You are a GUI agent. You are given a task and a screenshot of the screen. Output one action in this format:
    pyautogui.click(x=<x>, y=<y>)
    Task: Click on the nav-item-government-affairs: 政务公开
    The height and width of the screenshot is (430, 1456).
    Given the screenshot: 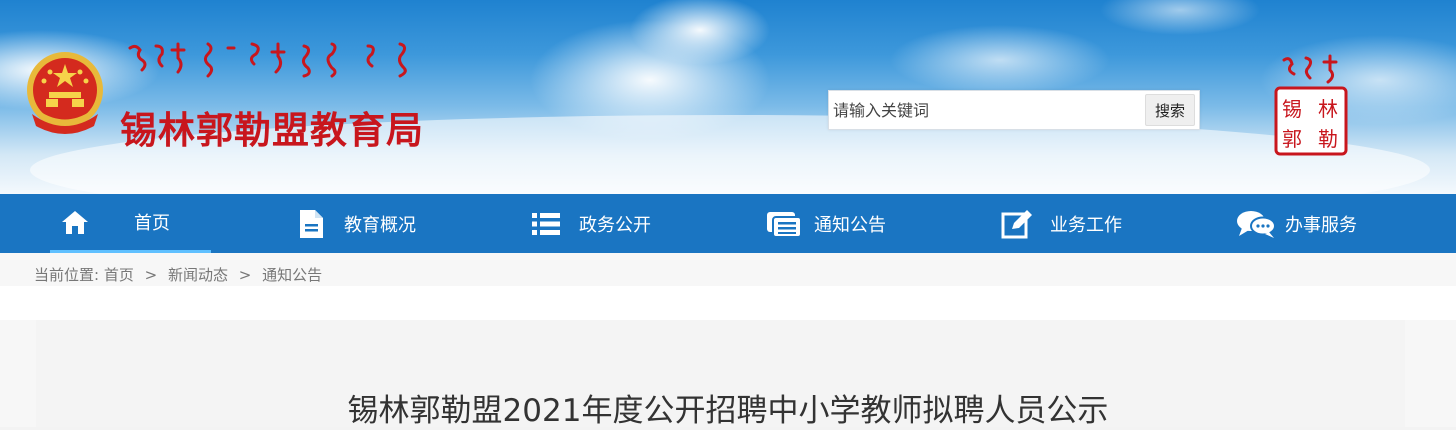 What is the action you would take?
    pyautogui.click(x=591, y=223)
    